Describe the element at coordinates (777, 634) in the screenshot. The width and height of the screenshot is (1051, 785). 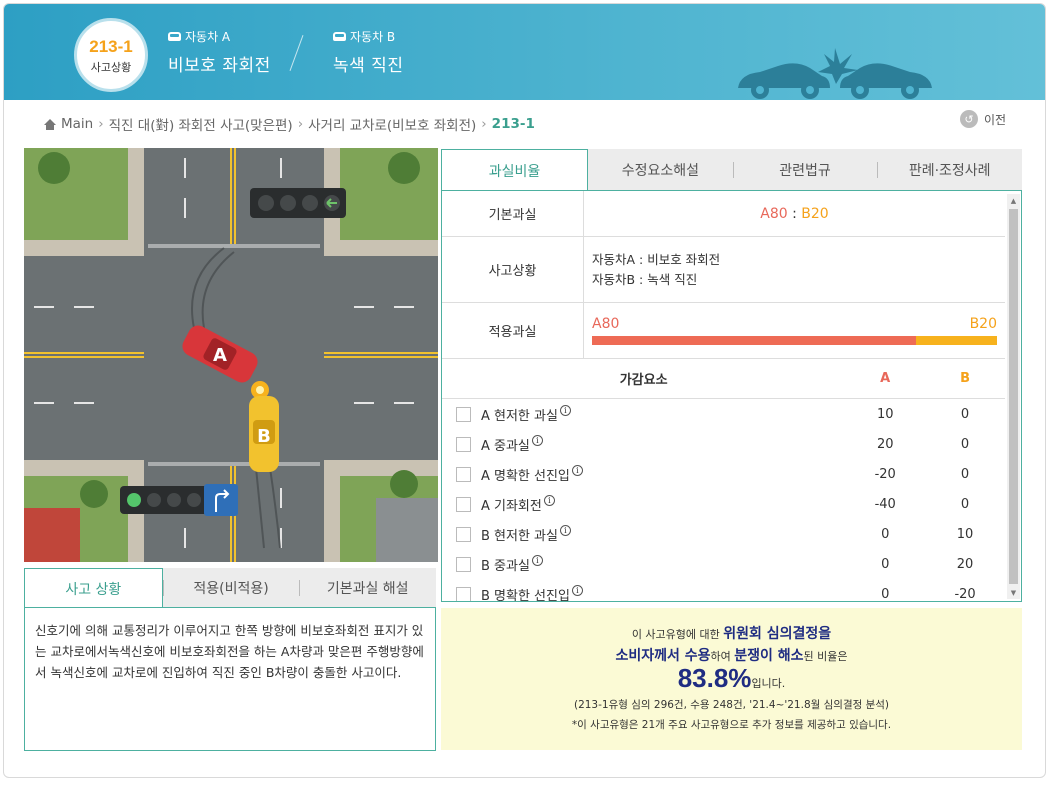
I see `info-line1-bold: 위원회 심의결정을` at that location.